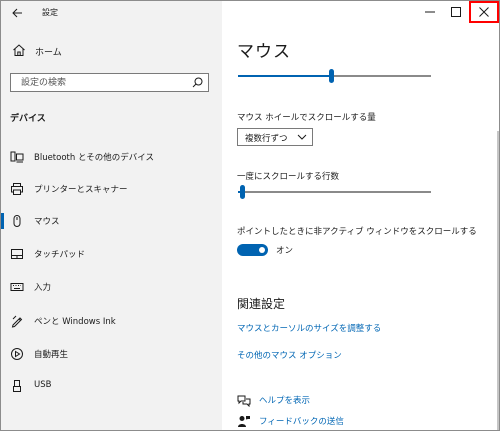 The image size is (500, 431). I want to click on minimize-icon, so click(430, 12).